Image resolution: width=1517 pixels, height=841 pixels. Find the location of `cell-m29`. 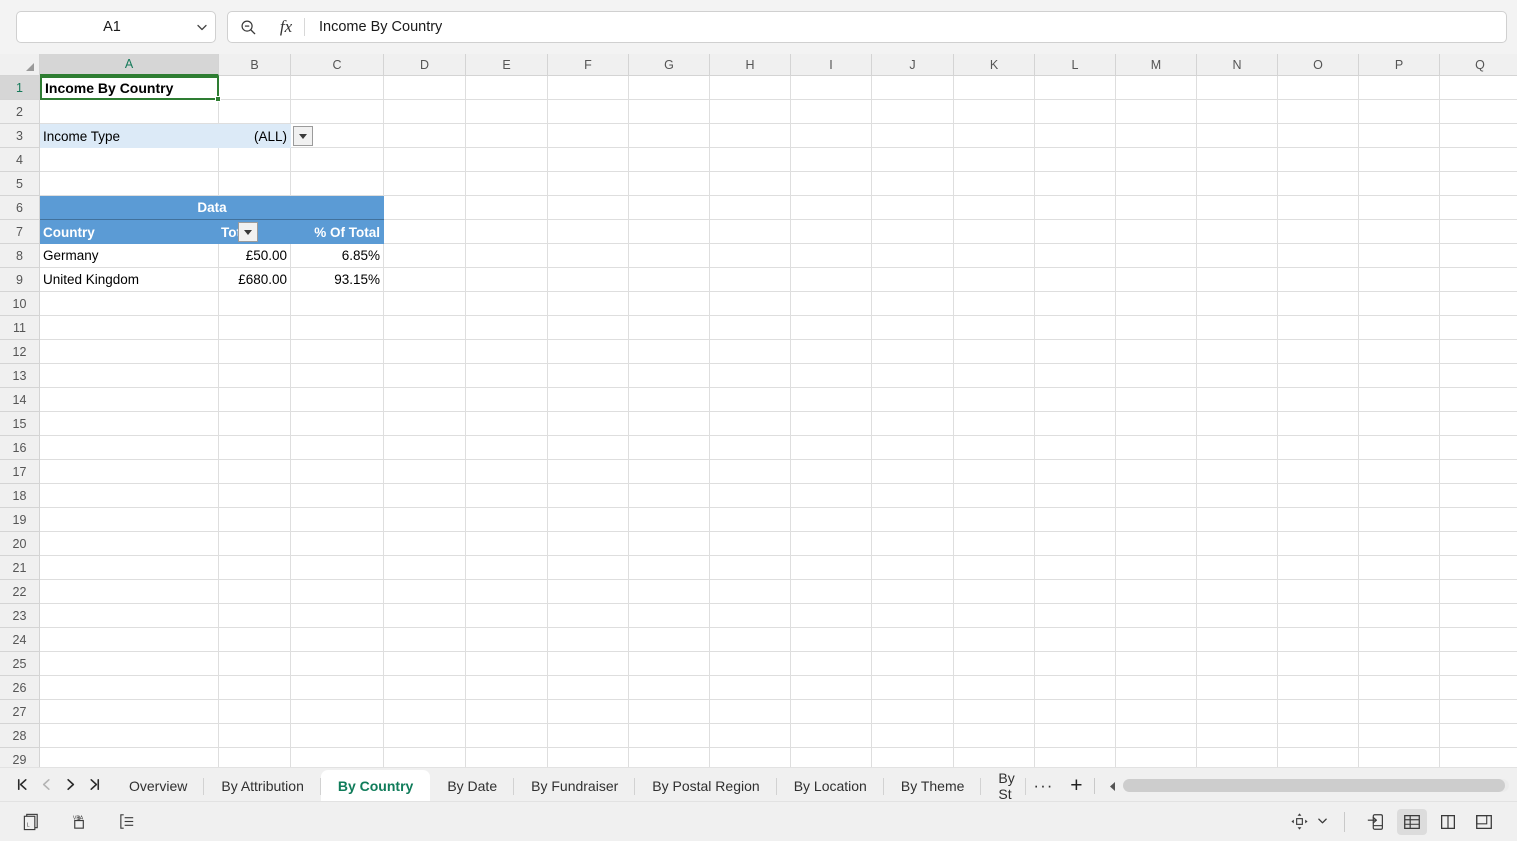

cell-m29 is located at coordinates (1156, 757).